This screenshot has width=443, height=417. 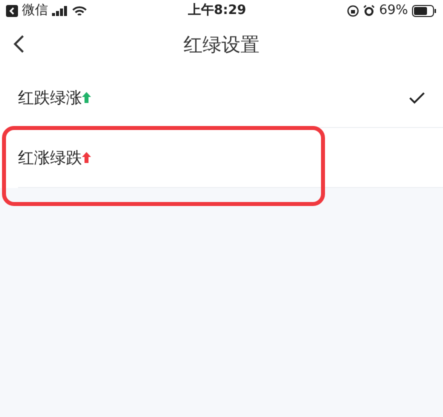 What do you see at coordinates (79, 11) in the screenshot?
I see `wifi-icon` at bounding box center [79, 11].